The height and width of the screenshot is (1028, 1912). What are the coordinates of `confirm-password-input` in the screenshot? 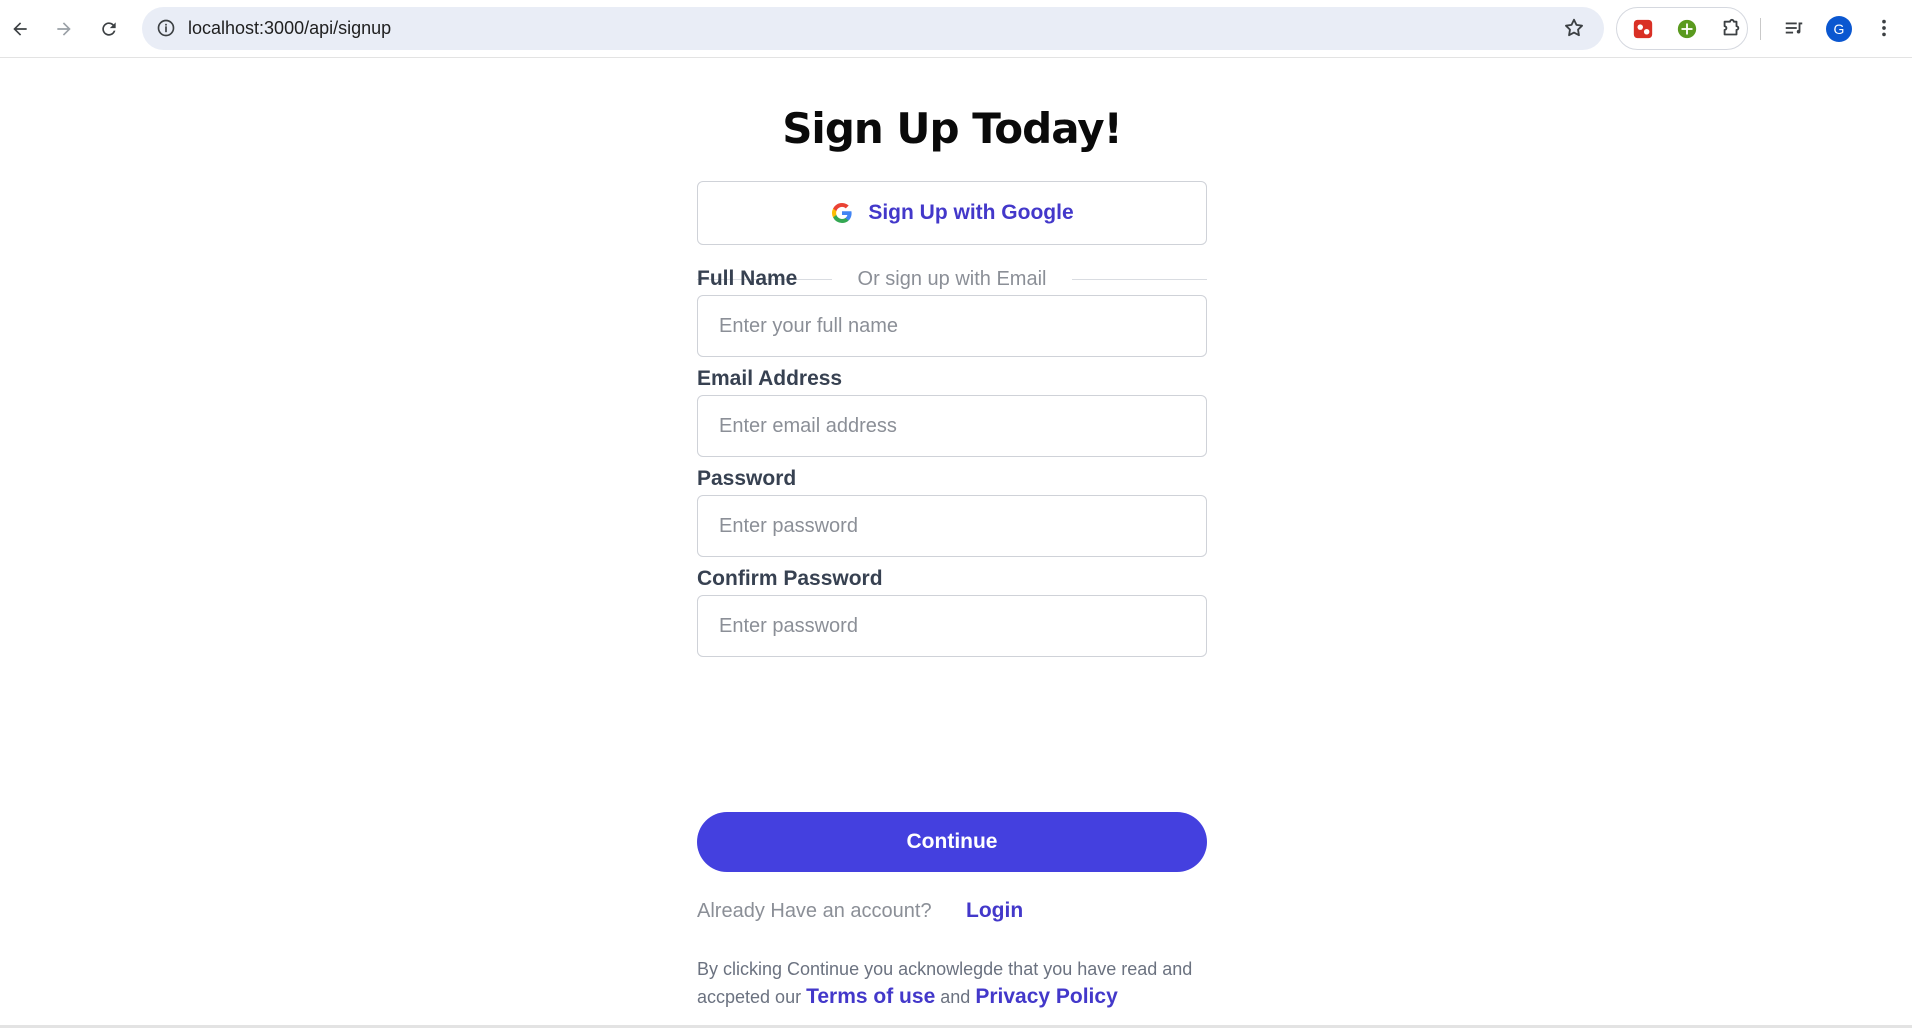 It's located at (952, 626).